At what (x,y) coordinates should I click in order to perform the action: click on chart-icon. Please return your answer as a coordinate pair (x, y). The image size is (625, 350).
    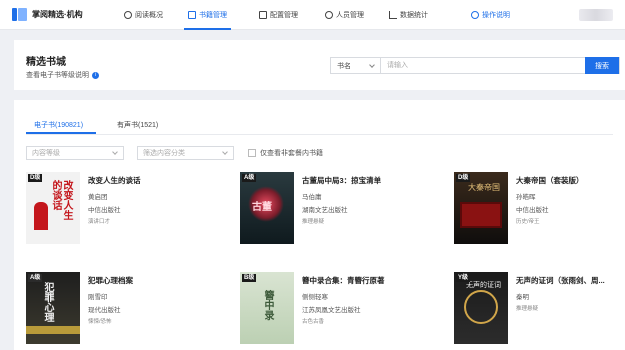
    Looking at the image, I should click on (393, 15).